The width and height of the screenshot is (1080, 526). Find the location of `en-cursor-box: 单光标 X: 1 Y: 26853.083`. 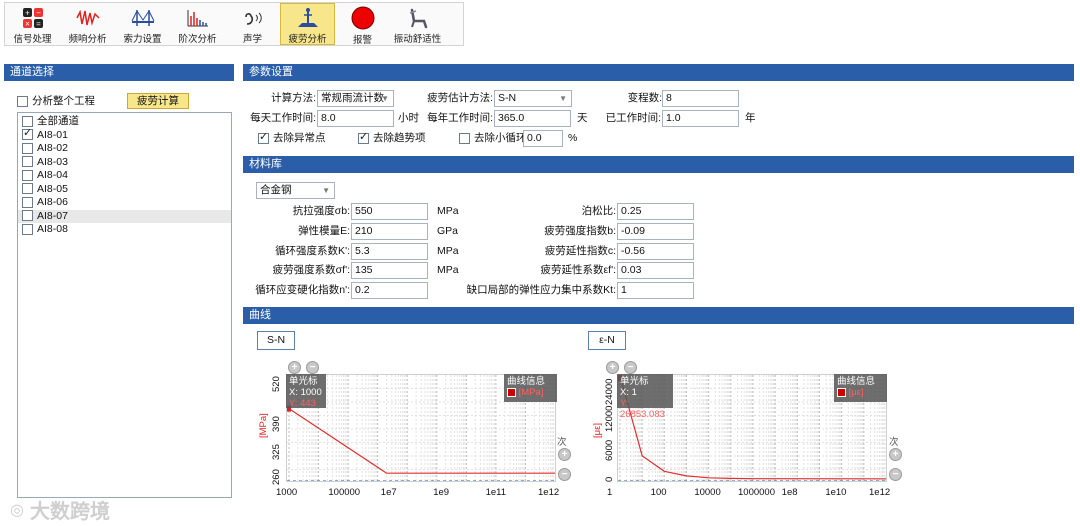

en-cursor-box: 单光标 X: 1 Y: 26853.083 is located at coordinates (645, 397).